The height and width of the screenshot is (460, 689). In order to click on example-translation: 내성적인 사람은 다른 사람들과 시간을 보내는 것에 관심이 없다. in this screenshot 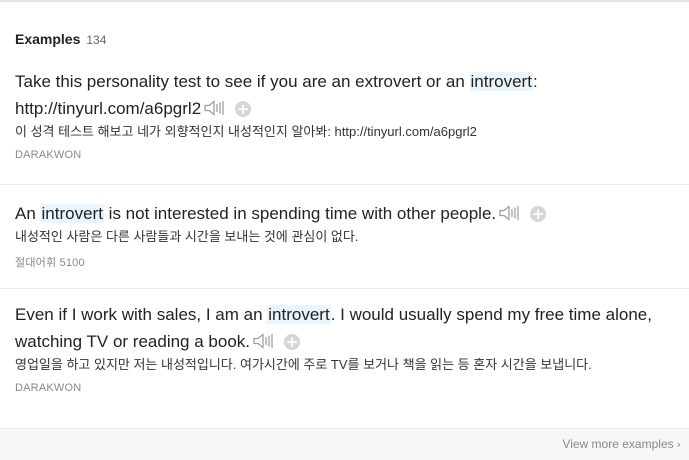, I will do `click(187, 236)`.